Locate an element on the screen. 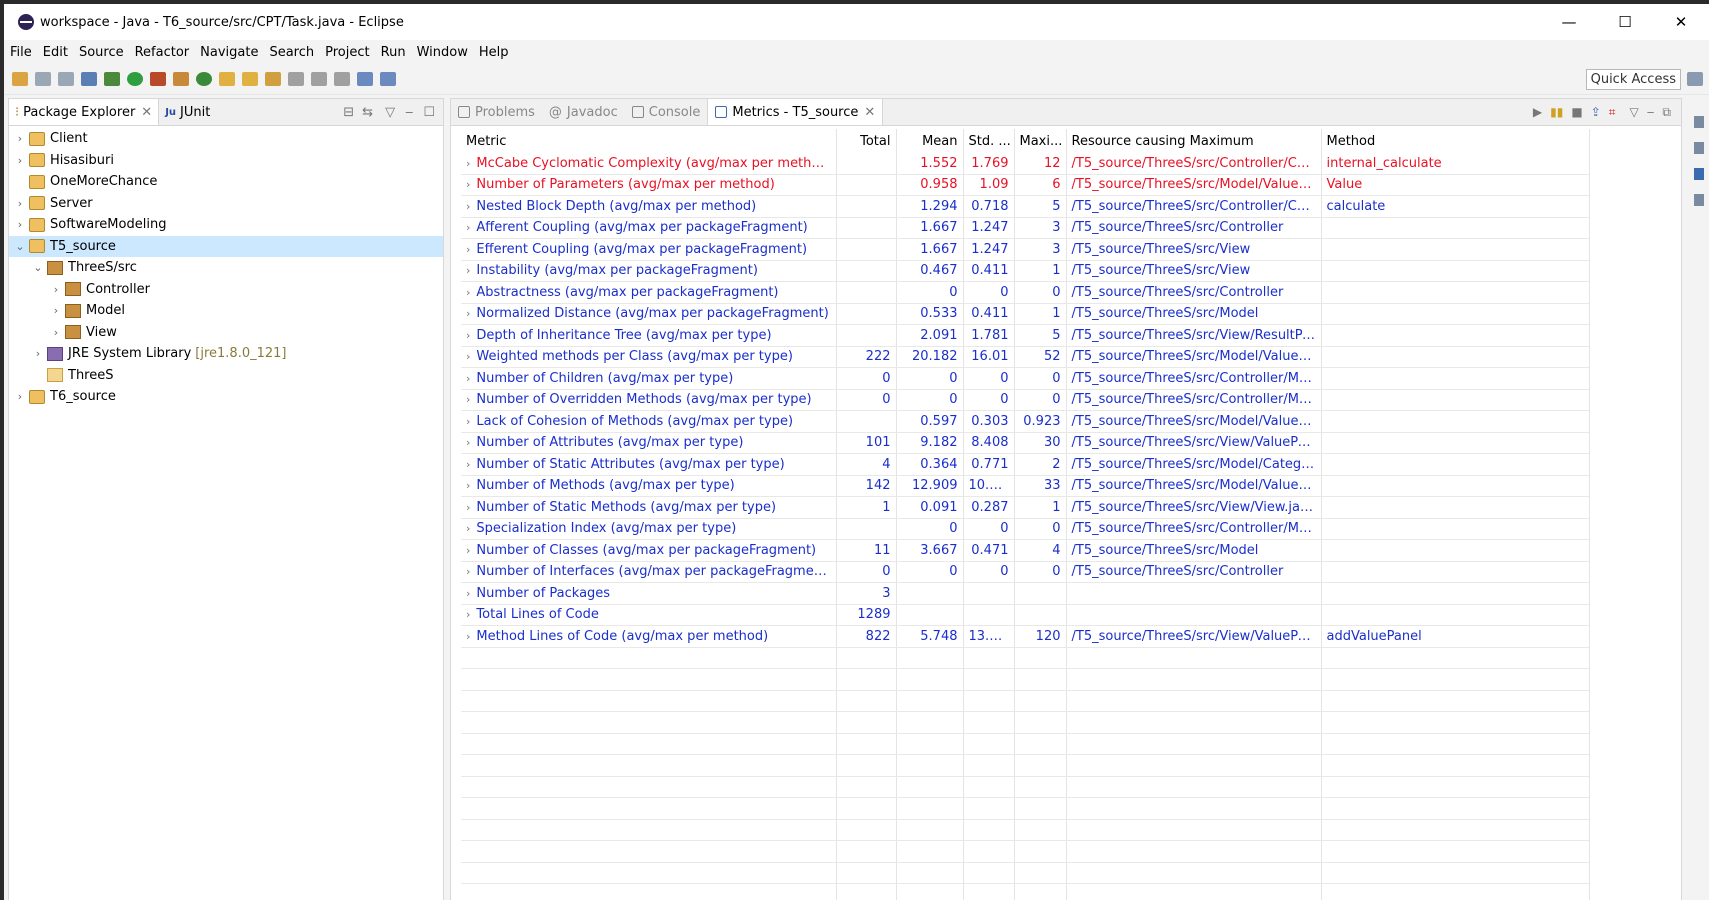 This screenshot has height=900, width=1709. new-icon is located at coordinates (20, 79).